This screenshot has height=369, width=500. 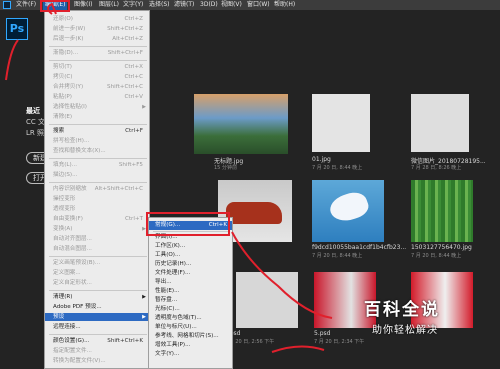 I want to click on annotation-stroke-bottom, so click(x=298, y=349).